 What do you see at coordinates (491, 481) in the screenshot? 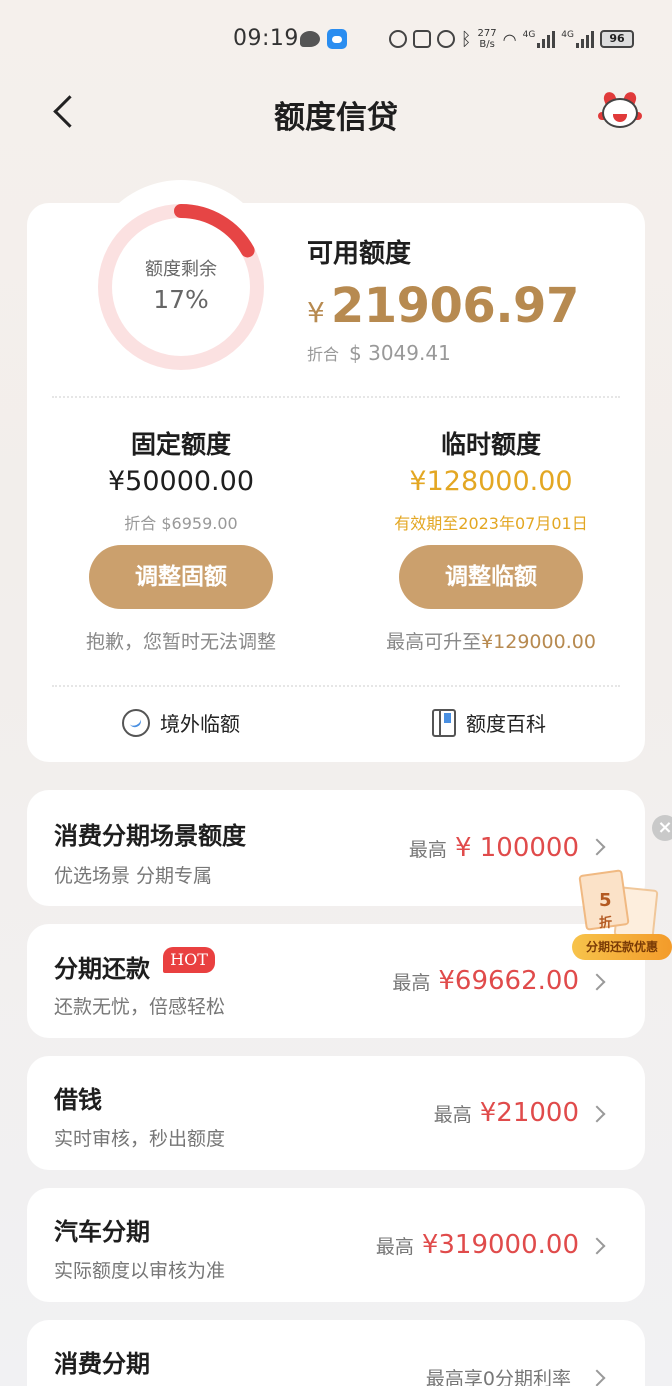
I see `temp-quota-amount: ¥128000.00` at bounding box center [491, 481].